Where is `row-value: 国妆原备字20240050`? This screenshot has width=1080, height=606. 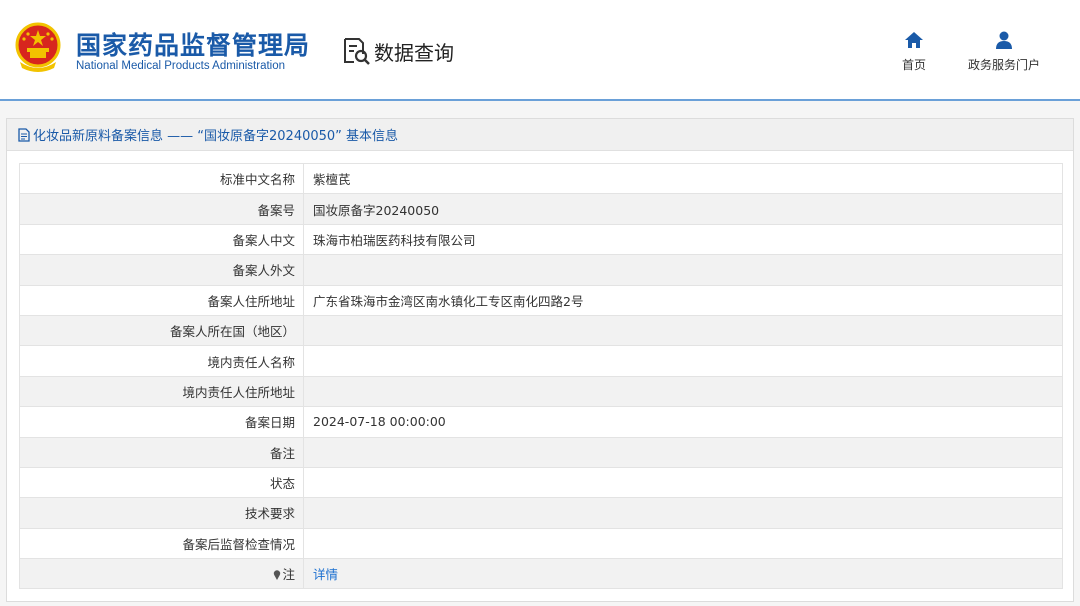 row-value: 国妆原备字20240050 is located at coordinates (683, 209).